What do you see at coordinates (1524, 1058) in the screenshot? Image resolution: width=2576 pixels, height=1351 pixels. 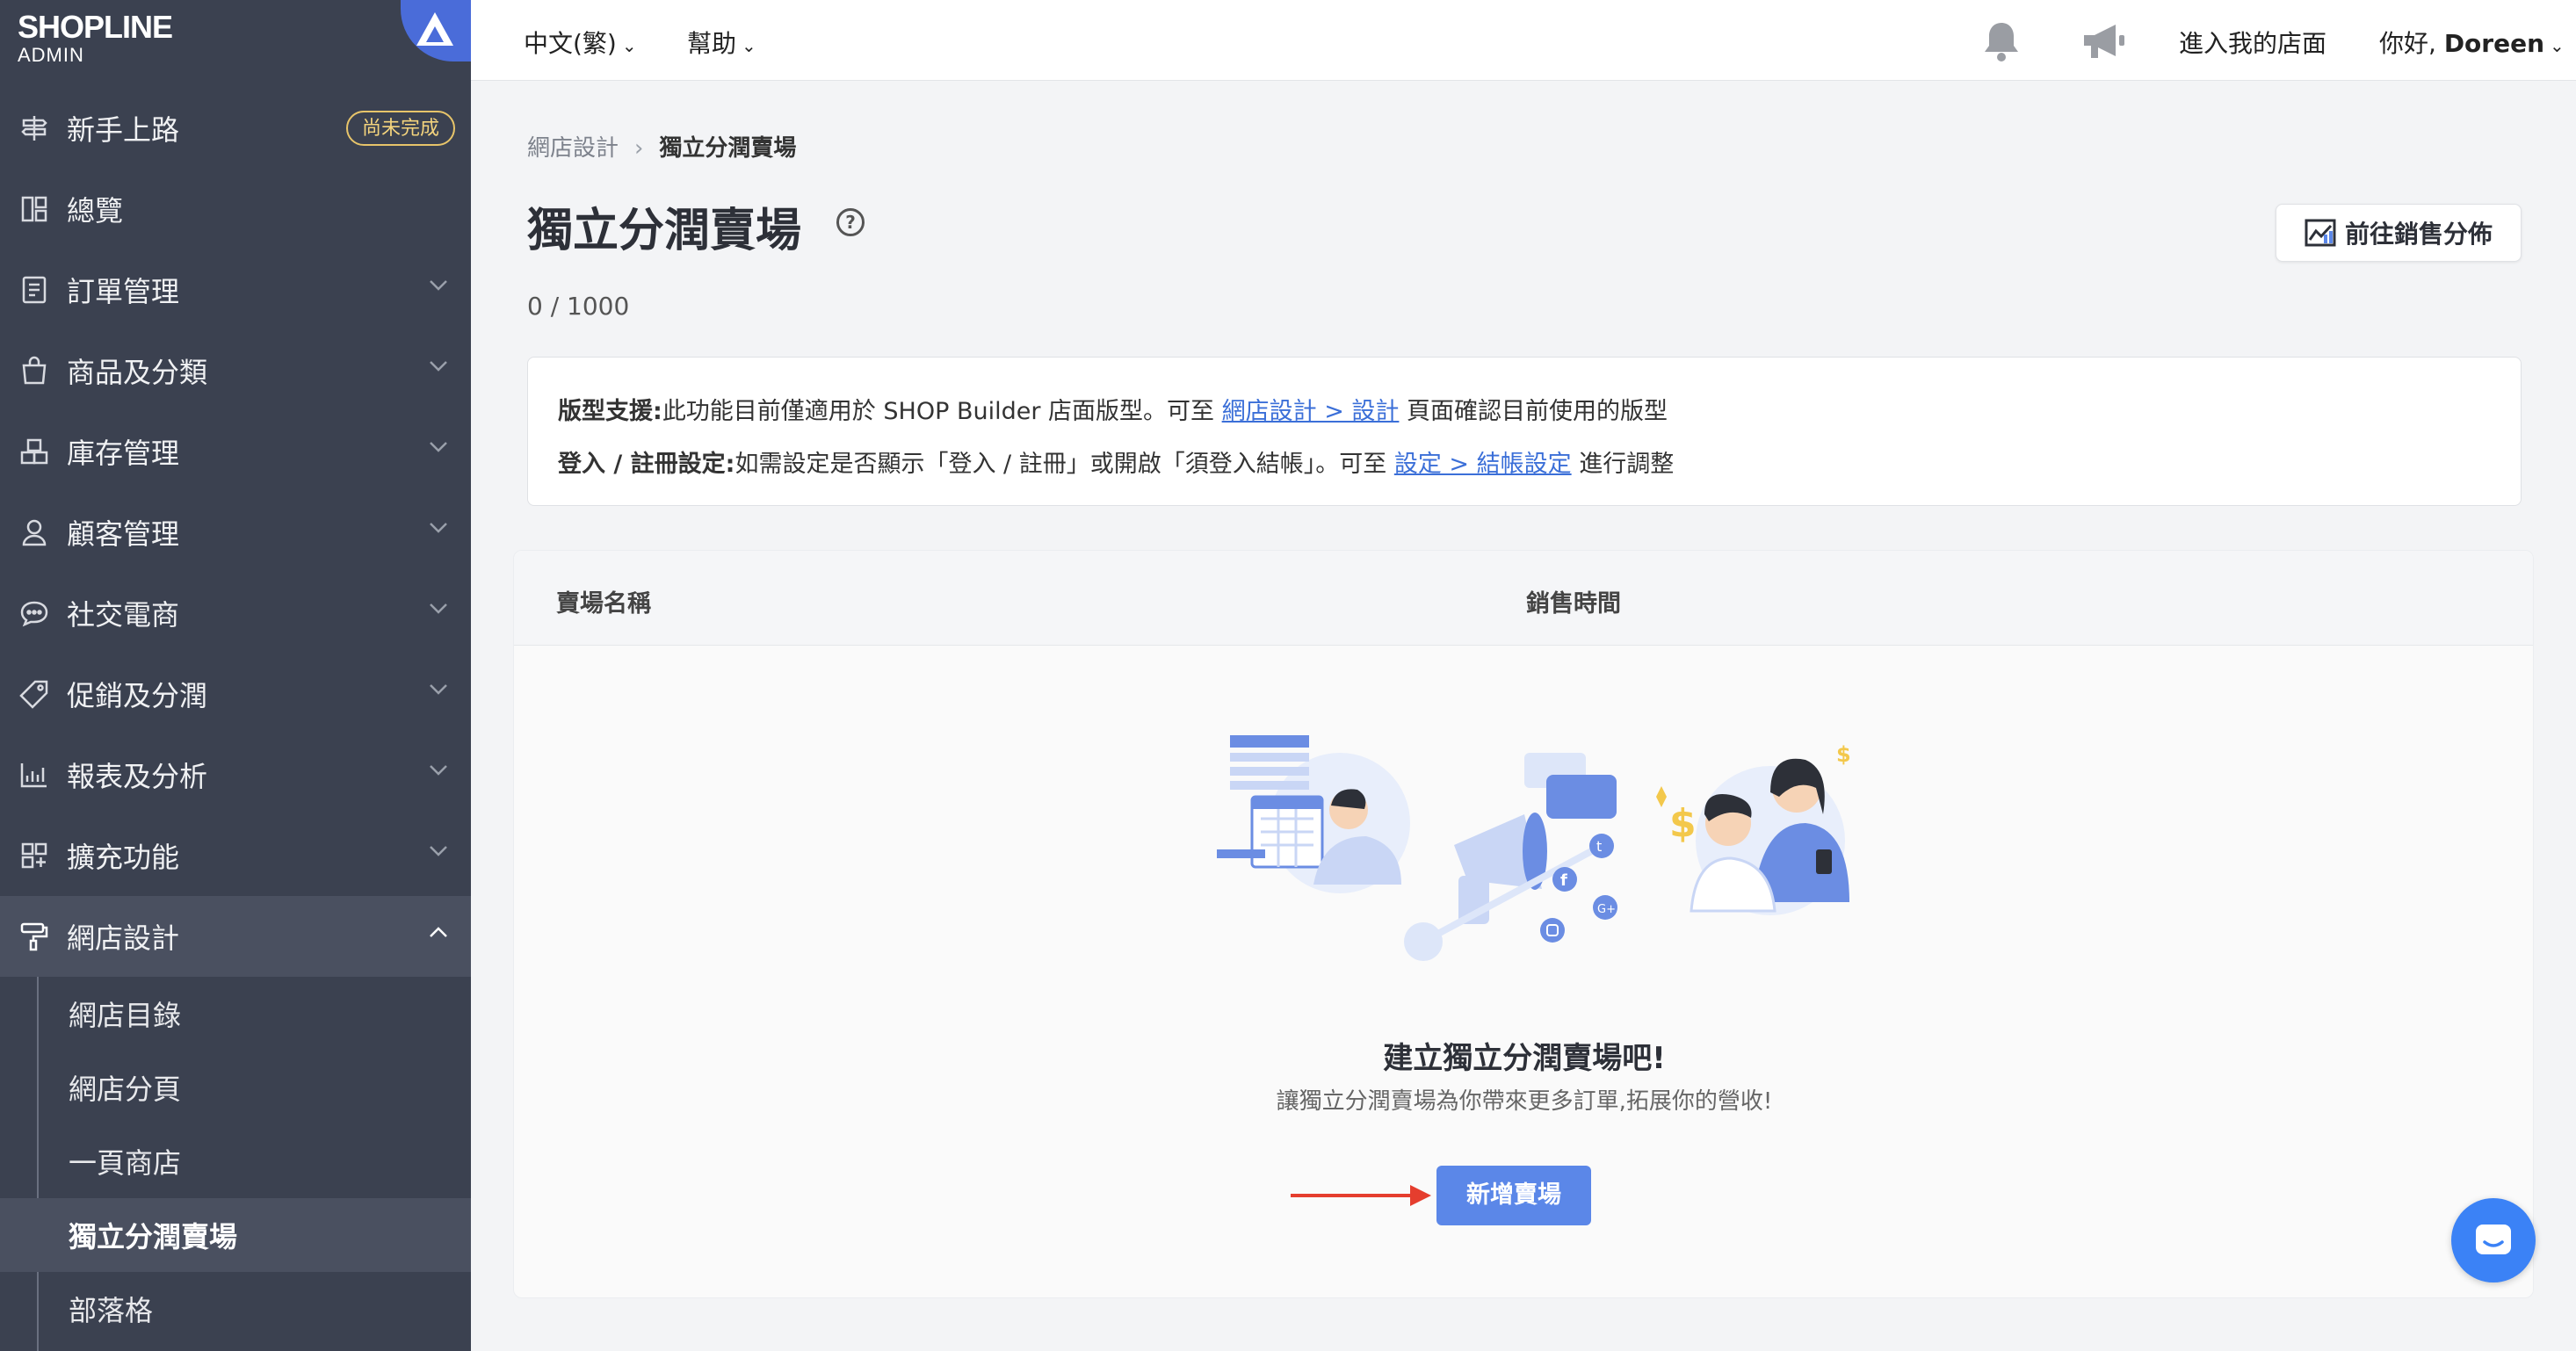 I see `empty-state-title: 建立獨立分潤賣場吧!` at bounding box center [1524, 1058].